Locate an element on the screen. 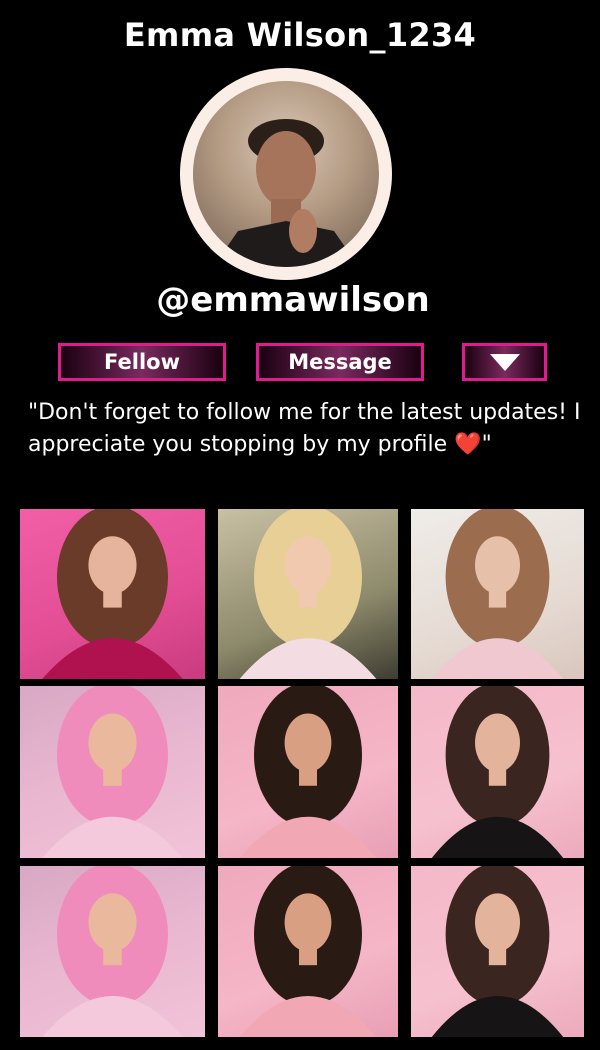 The image size is (600, 1050). more-options-button is located at coordinates (504, 362).